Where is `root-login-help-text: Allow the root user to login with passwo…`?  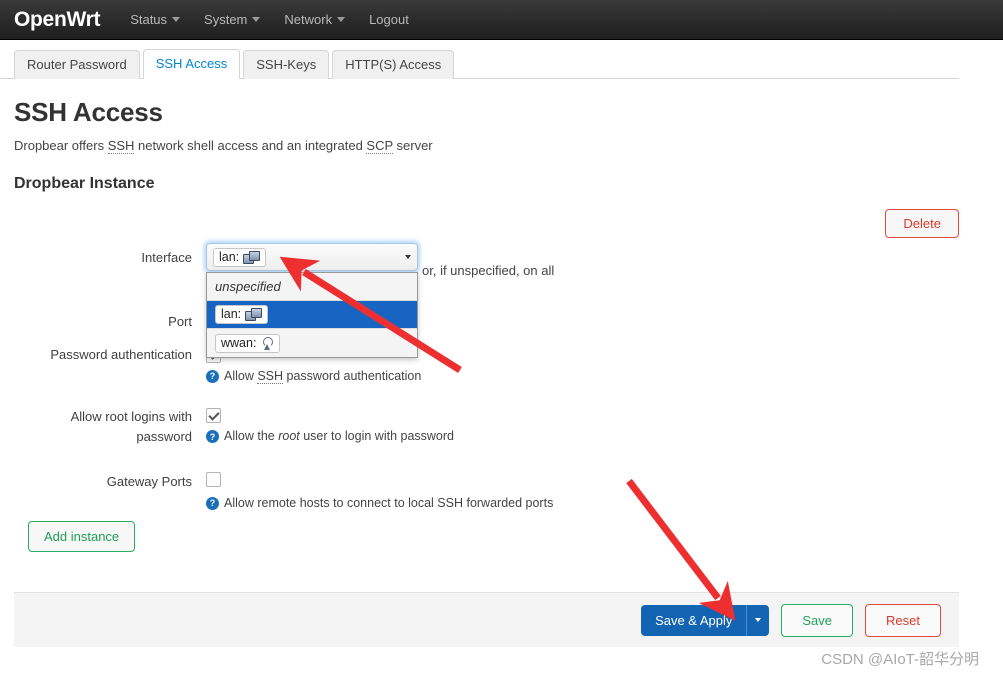 root-login-help-text: Allow the root user to login with passwo… is located at coordinates (339, 436).